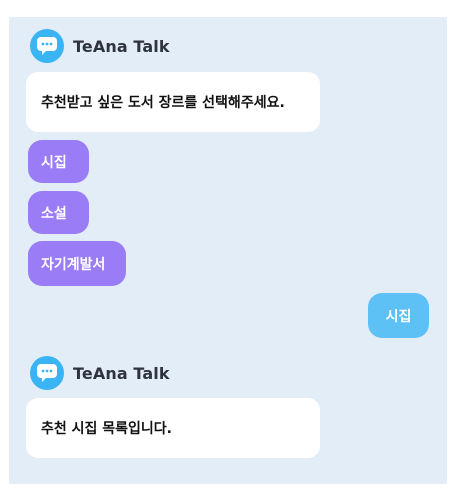  Describe the element at coordinates (77, 263) in the screenshot. I see `option-chip-self-help: 자기계발서` at that location.